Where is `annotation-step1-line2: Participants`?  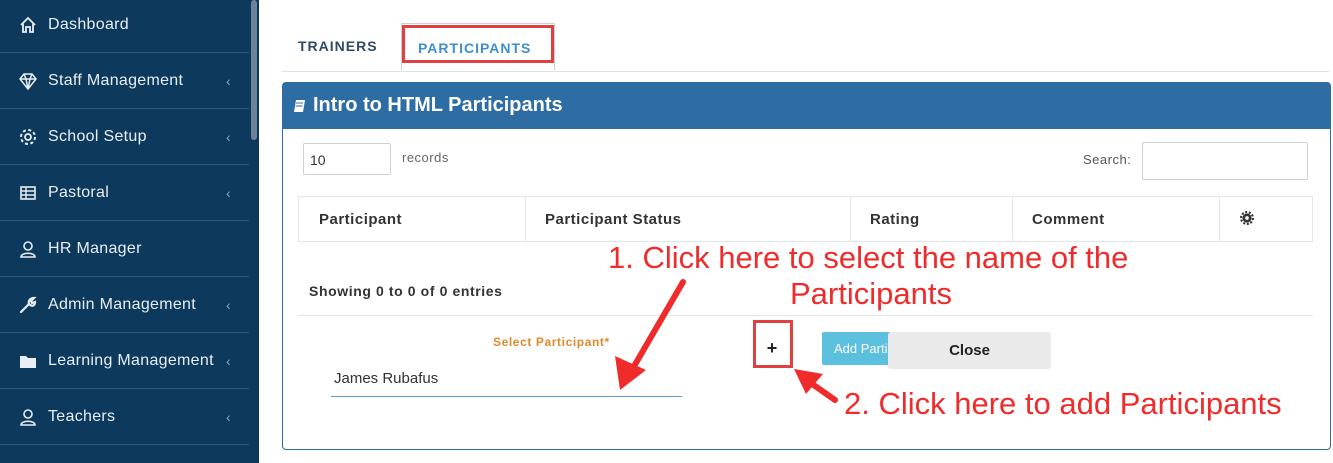
annotation-step1-line2: Participants is located at coordinates (871, 293).